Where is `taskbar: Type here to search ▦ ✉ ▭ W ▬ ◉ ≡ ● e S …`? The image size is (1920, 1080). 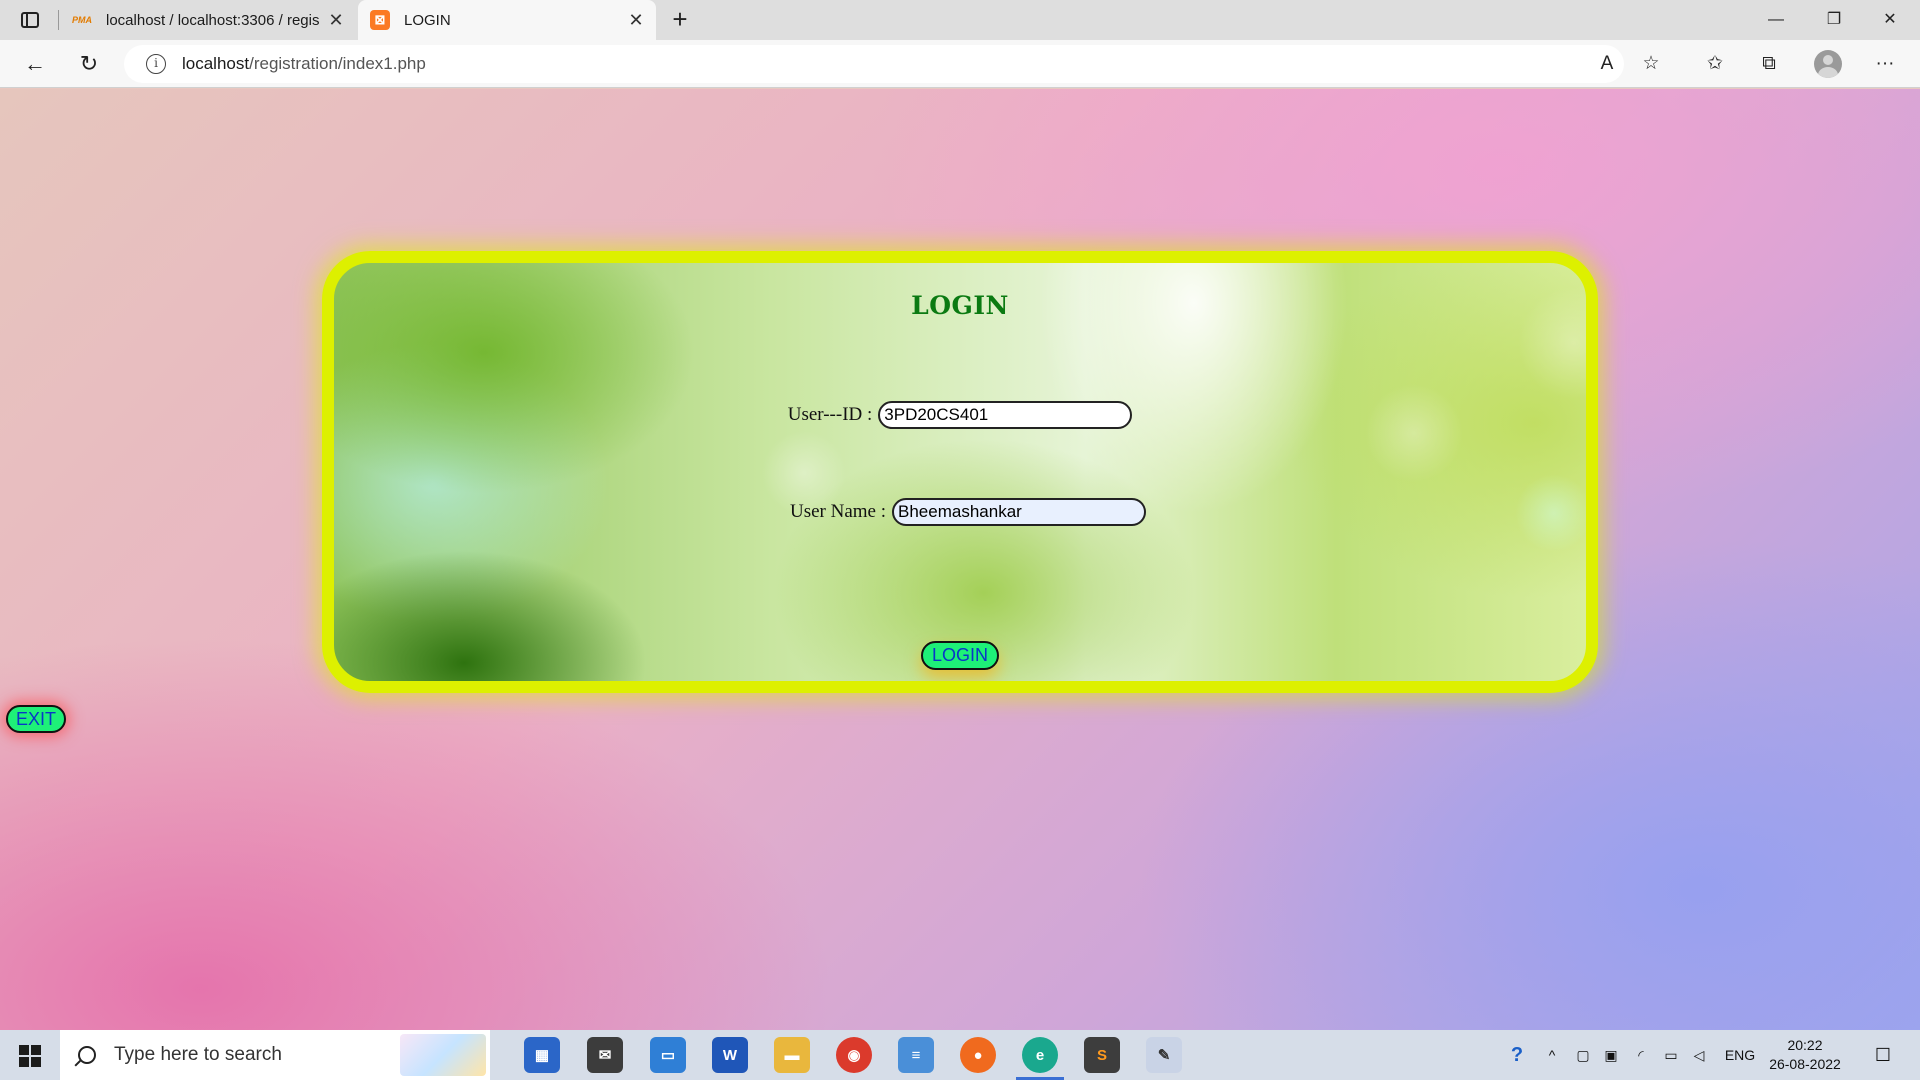
taskbar: Type here to search ▦ ✉ ▭ W ▬ ◉ ≡ ● e S … is located at coordinates (960, 1055).